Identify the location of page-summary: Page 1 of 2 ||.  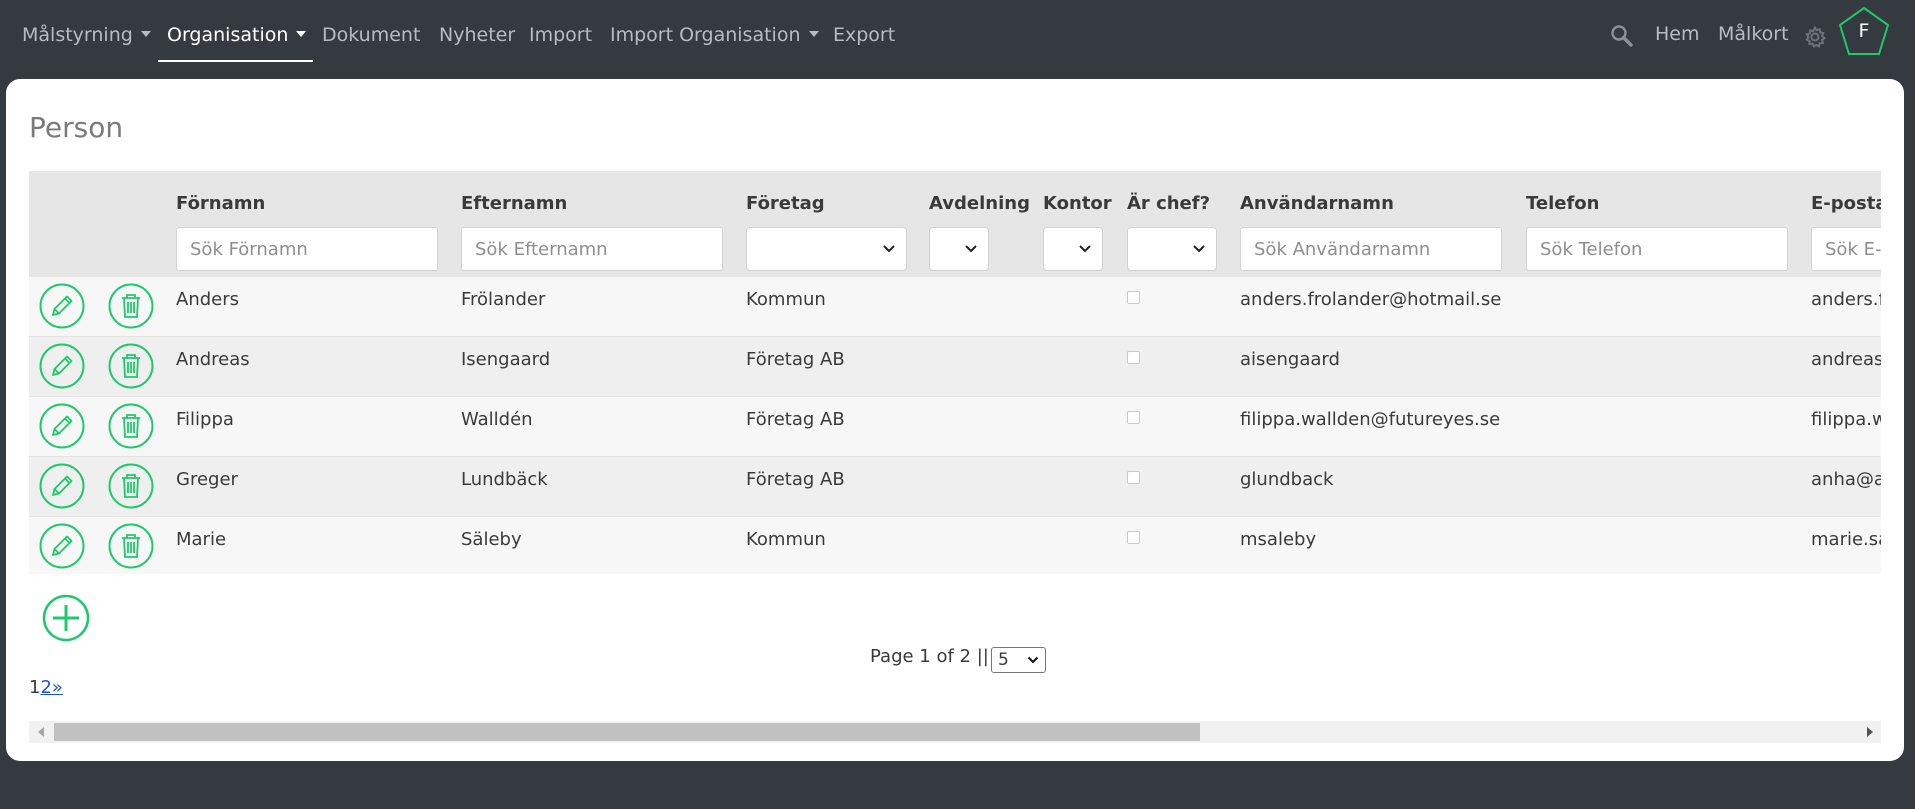
(929, 656).